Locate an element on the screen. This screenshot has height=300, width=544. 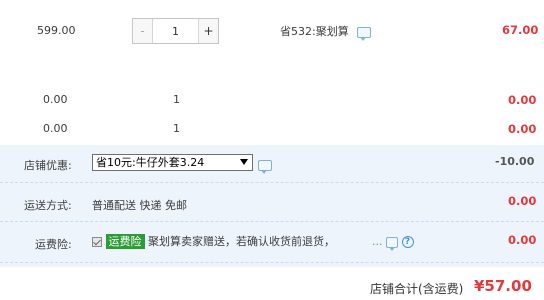
help-icon: ? is located at coordinates (407, 242).